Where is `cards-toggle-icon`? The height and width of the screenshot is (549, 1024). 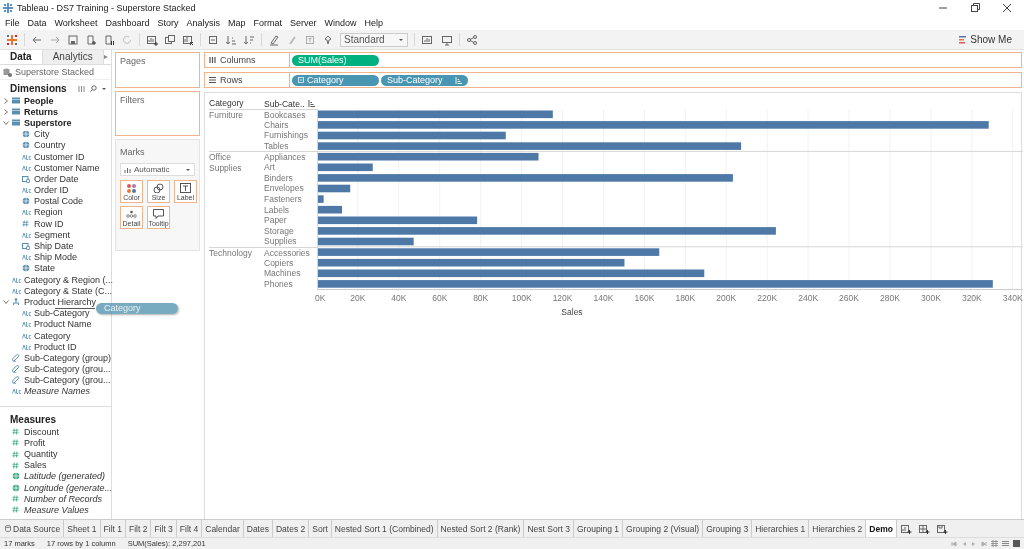 cards-toggle-icon is located at coordinates (428, 39).